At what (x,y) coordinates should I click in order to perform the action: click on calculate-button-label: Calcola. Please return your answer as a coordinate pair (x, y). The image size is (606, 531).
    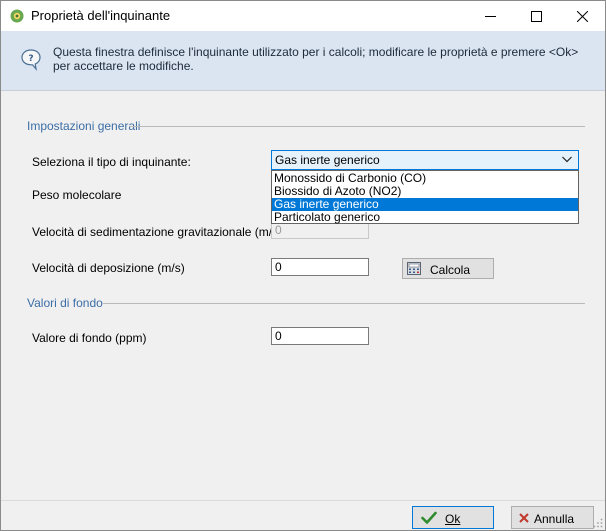
    Looking at the image, I should click on (450, 270).